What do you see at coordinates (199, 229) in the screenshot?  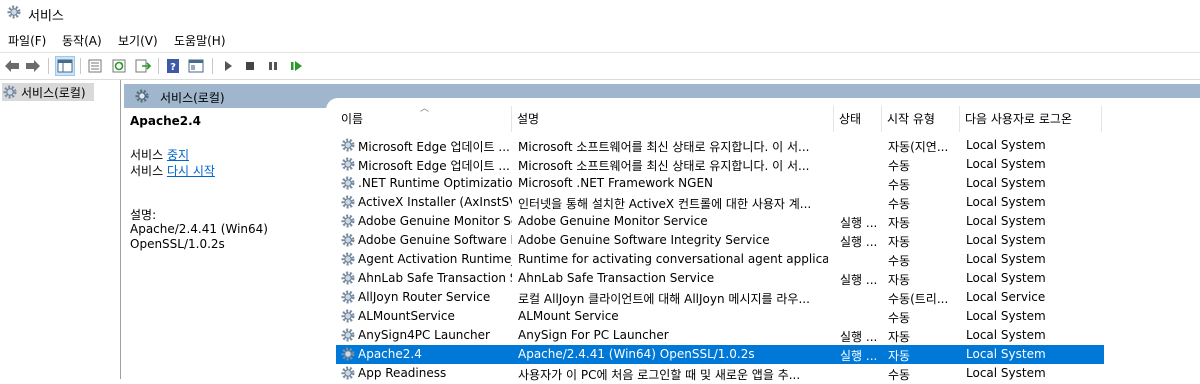 I see `description-line-1: Apache/2.4.41 (Win64)` at bounding box center [199, 229].